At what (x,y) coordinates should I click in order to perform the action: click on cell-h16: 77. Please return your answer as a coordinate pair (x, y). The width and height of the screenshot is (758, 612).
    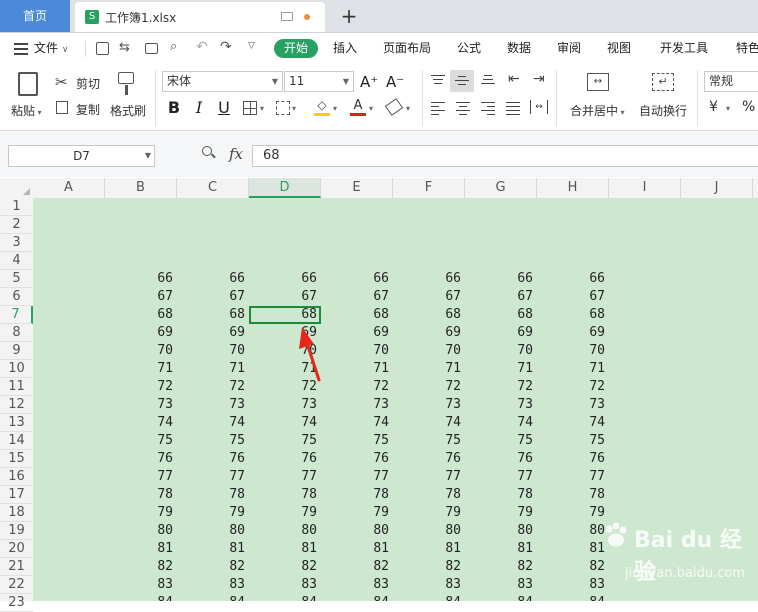
    Looking at the image, I should click on (573, 477).